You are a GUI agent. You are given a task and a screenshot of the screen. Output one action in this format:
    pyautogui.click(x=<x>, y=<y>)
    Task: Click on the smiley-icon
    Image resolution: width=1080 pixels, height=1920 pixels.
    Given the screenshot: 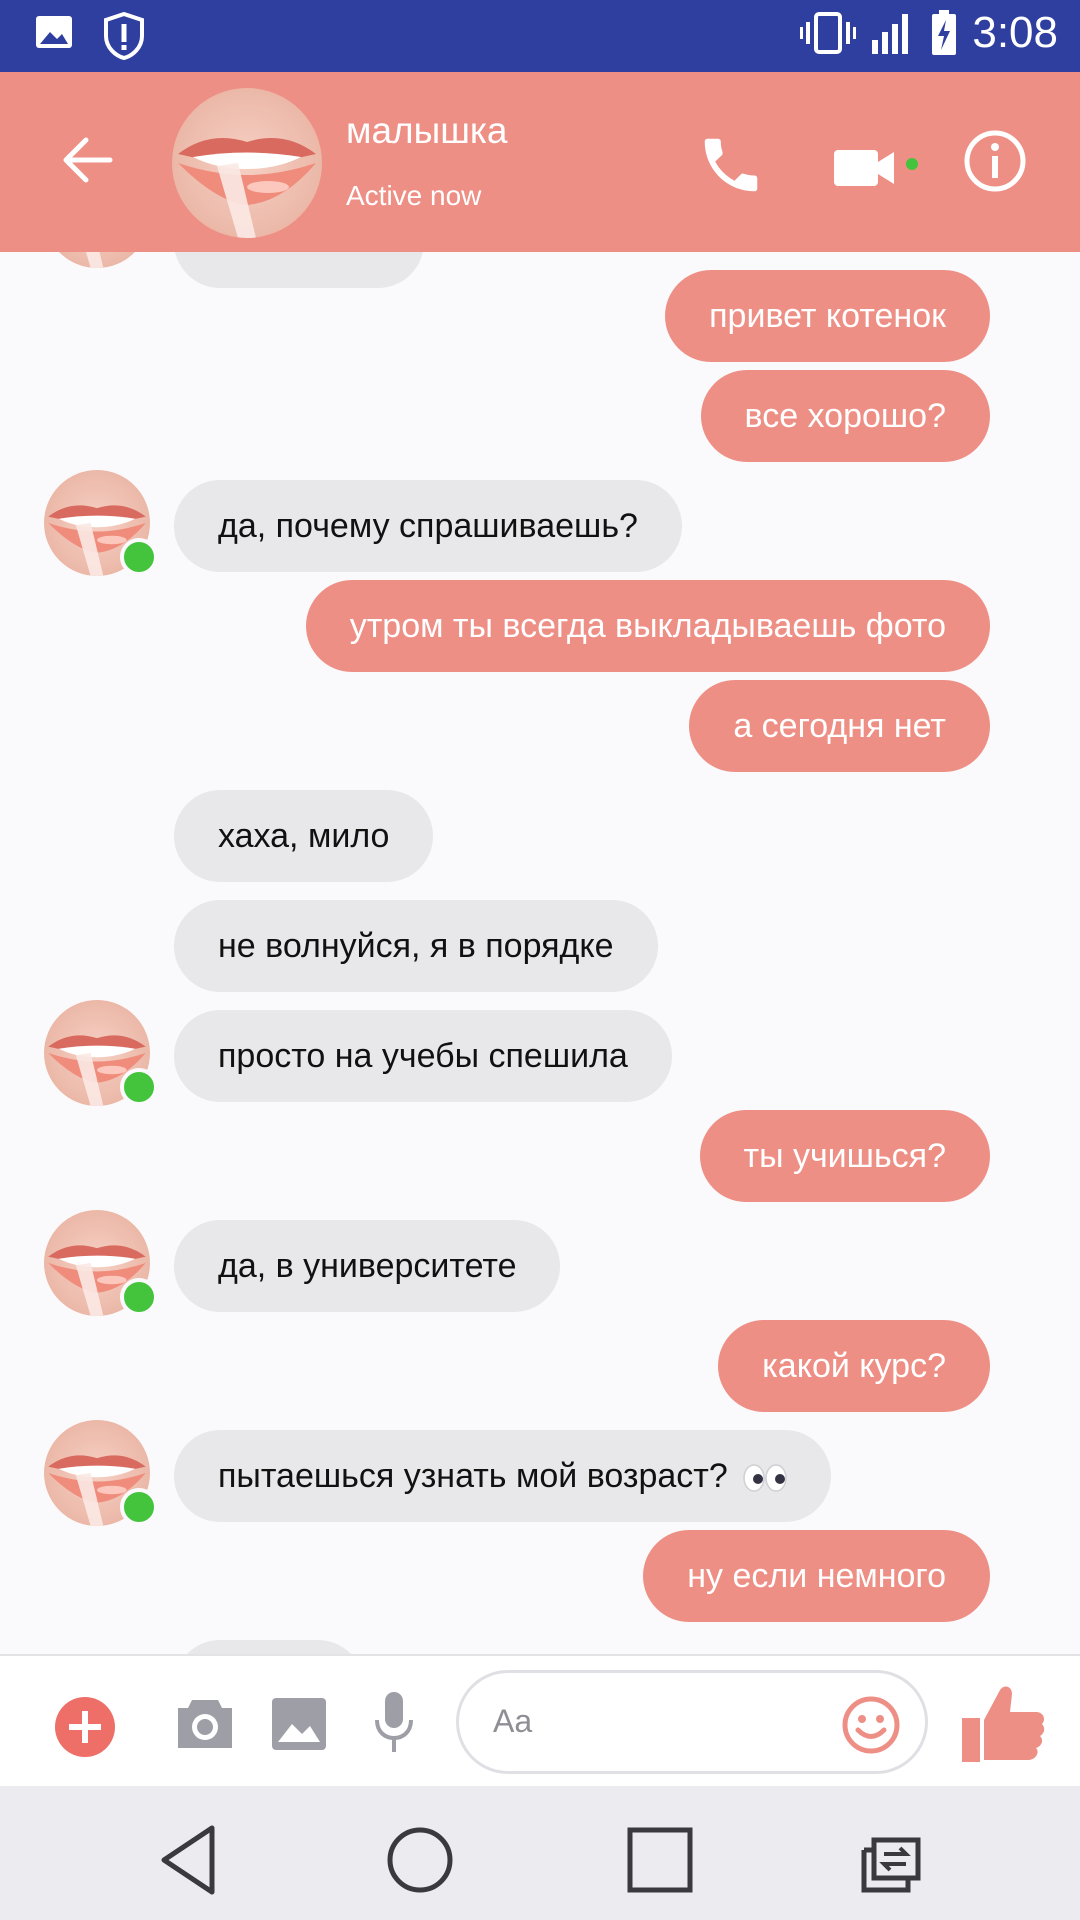 What is the action you would take?
    pyautogui.click(x=871, y=1725)
    